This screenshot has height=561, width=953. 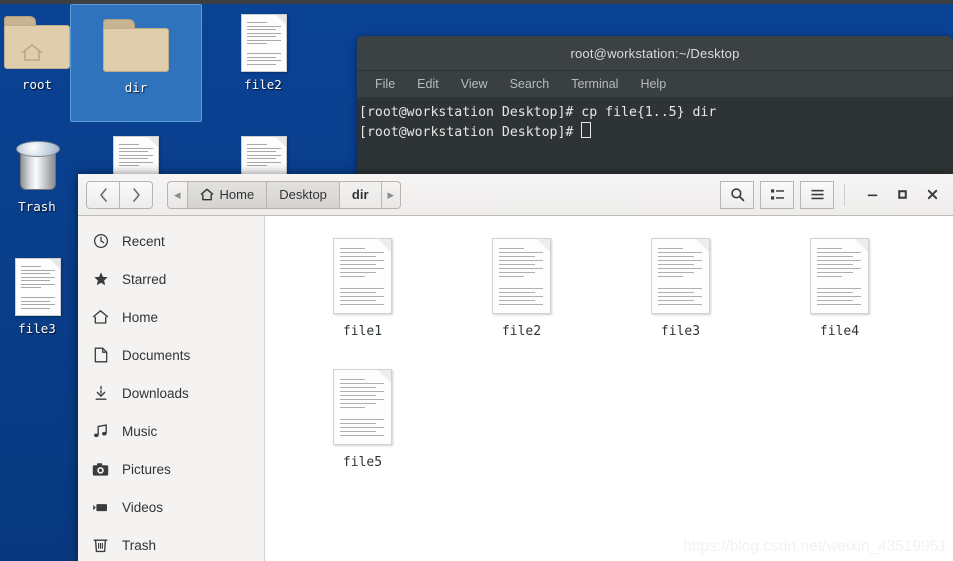 I want to click on file-item: file5, so click(x=362, y=426).